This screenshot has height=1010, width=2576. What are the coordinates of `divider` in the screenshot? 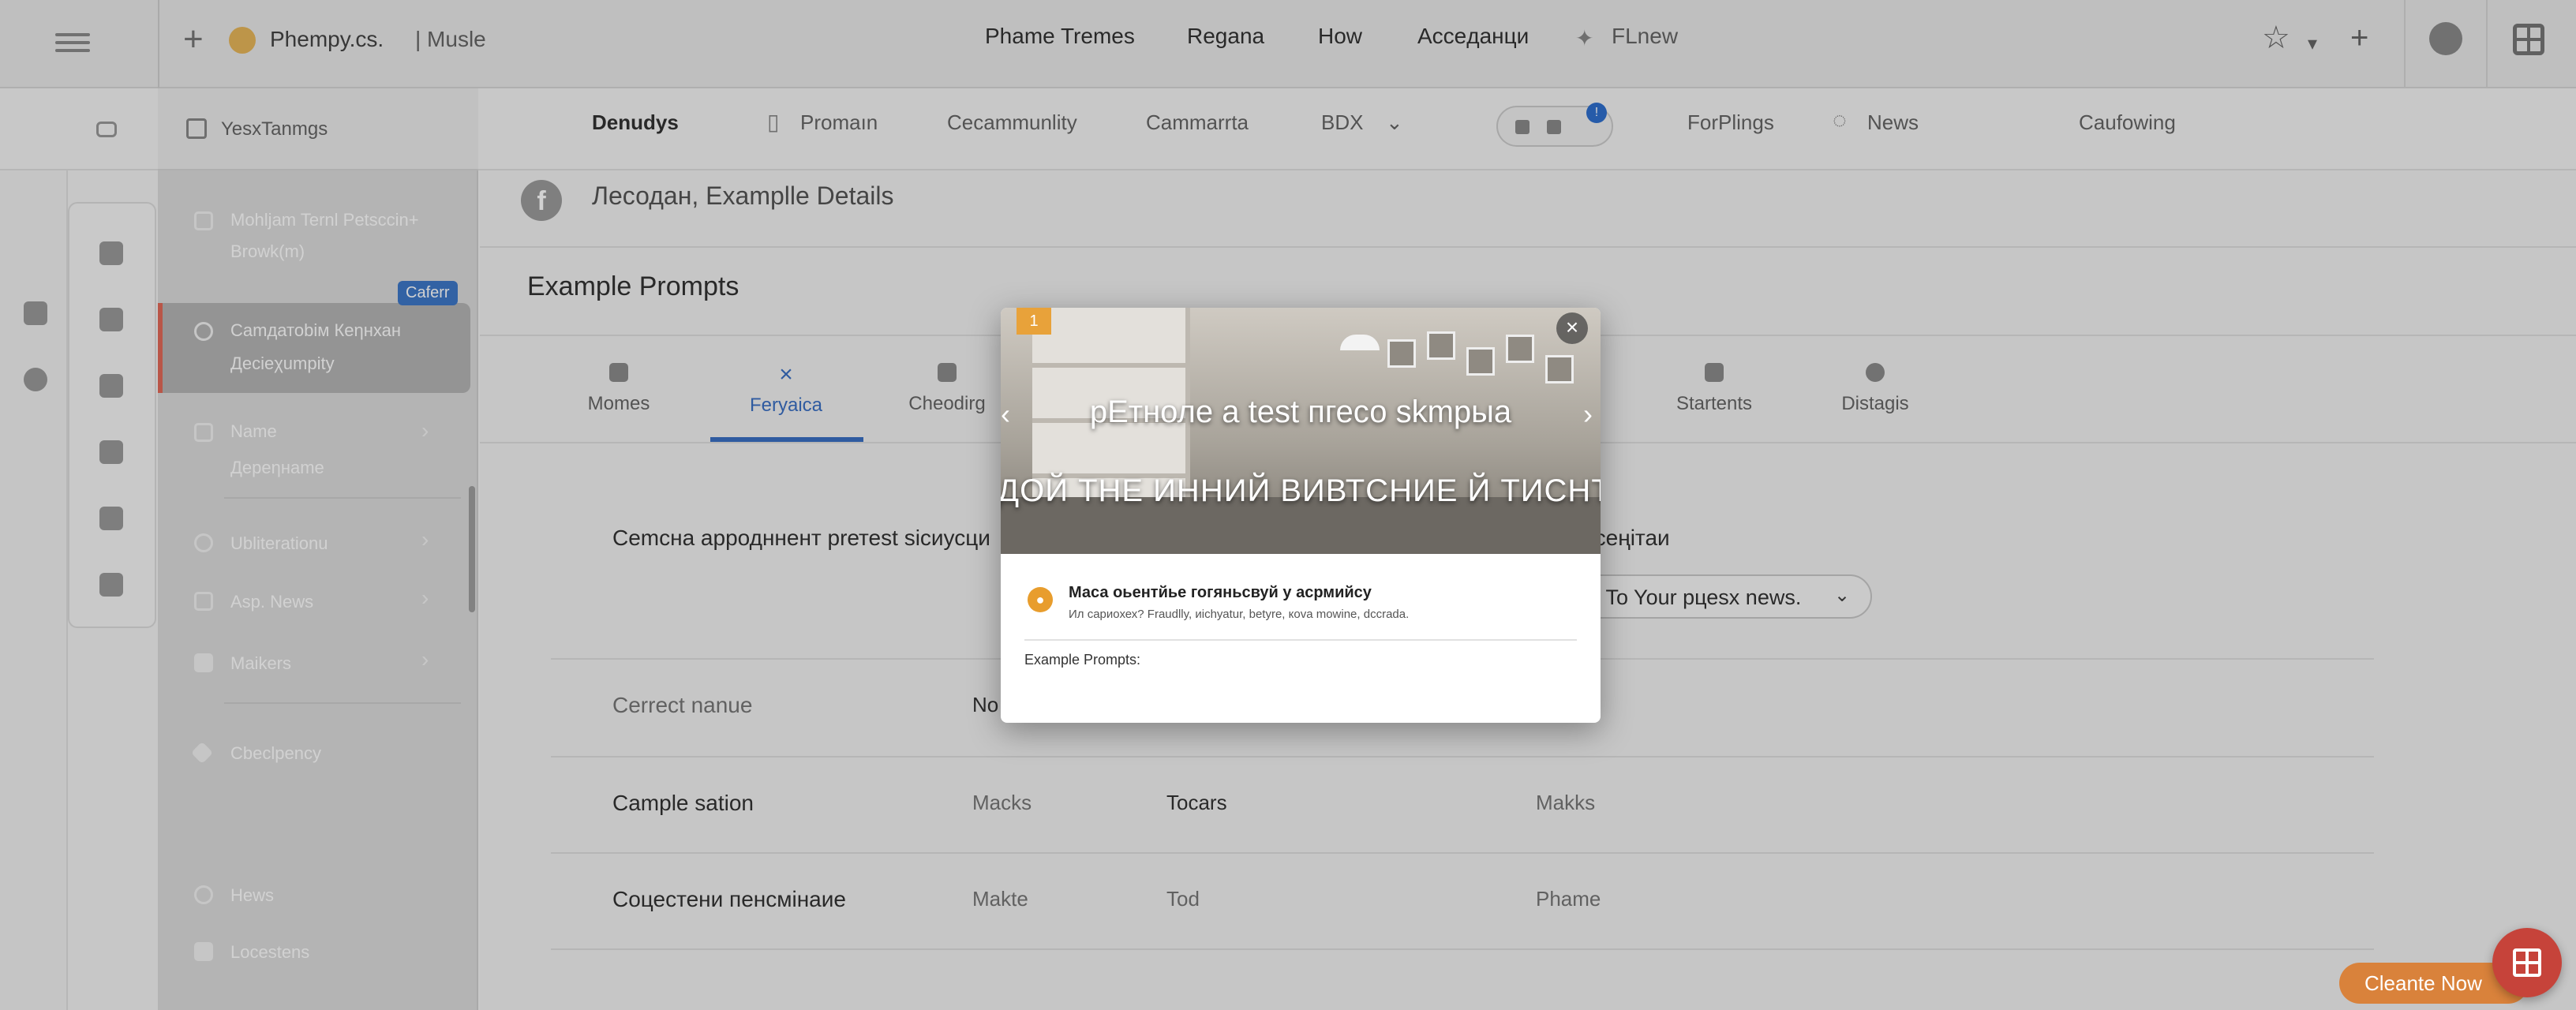 It's located at (1300, 640).